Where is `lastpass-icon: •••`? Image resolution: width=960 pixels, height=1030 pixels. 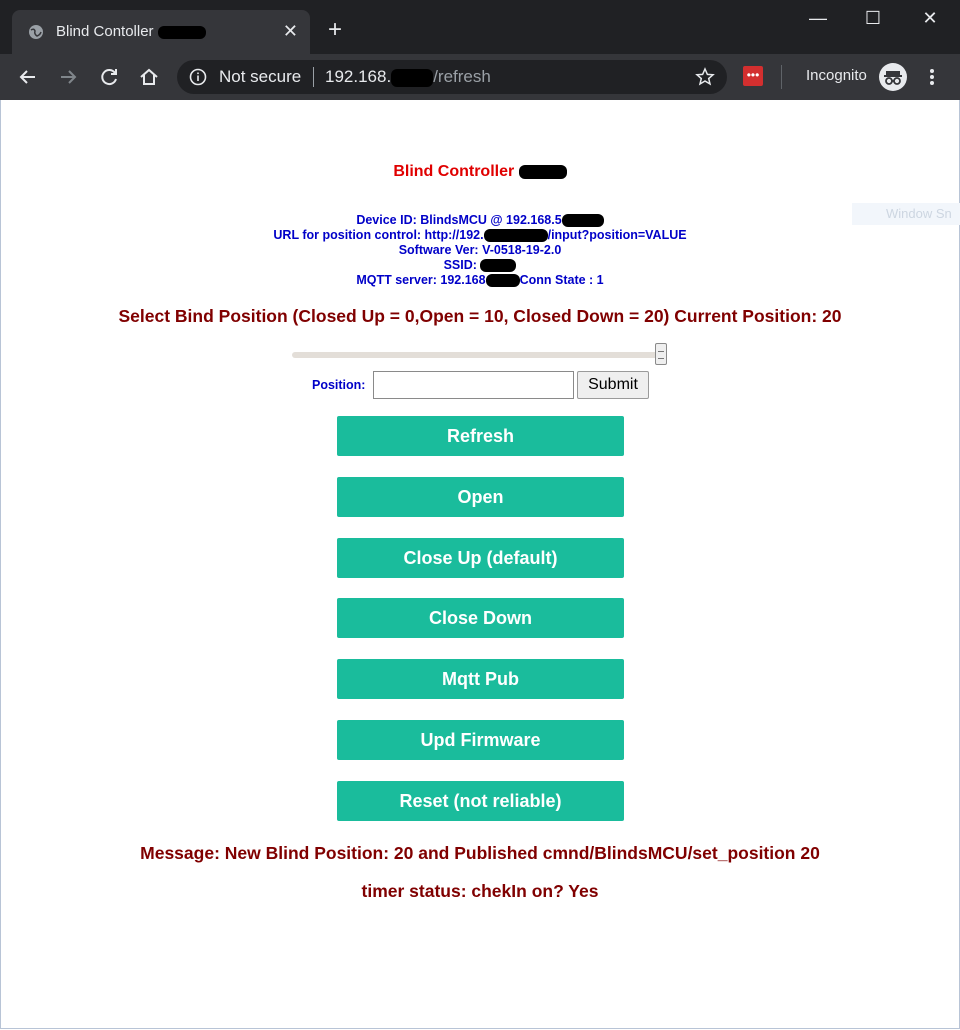 lastpass-icon: ••• is located at coordinates (753, 76).